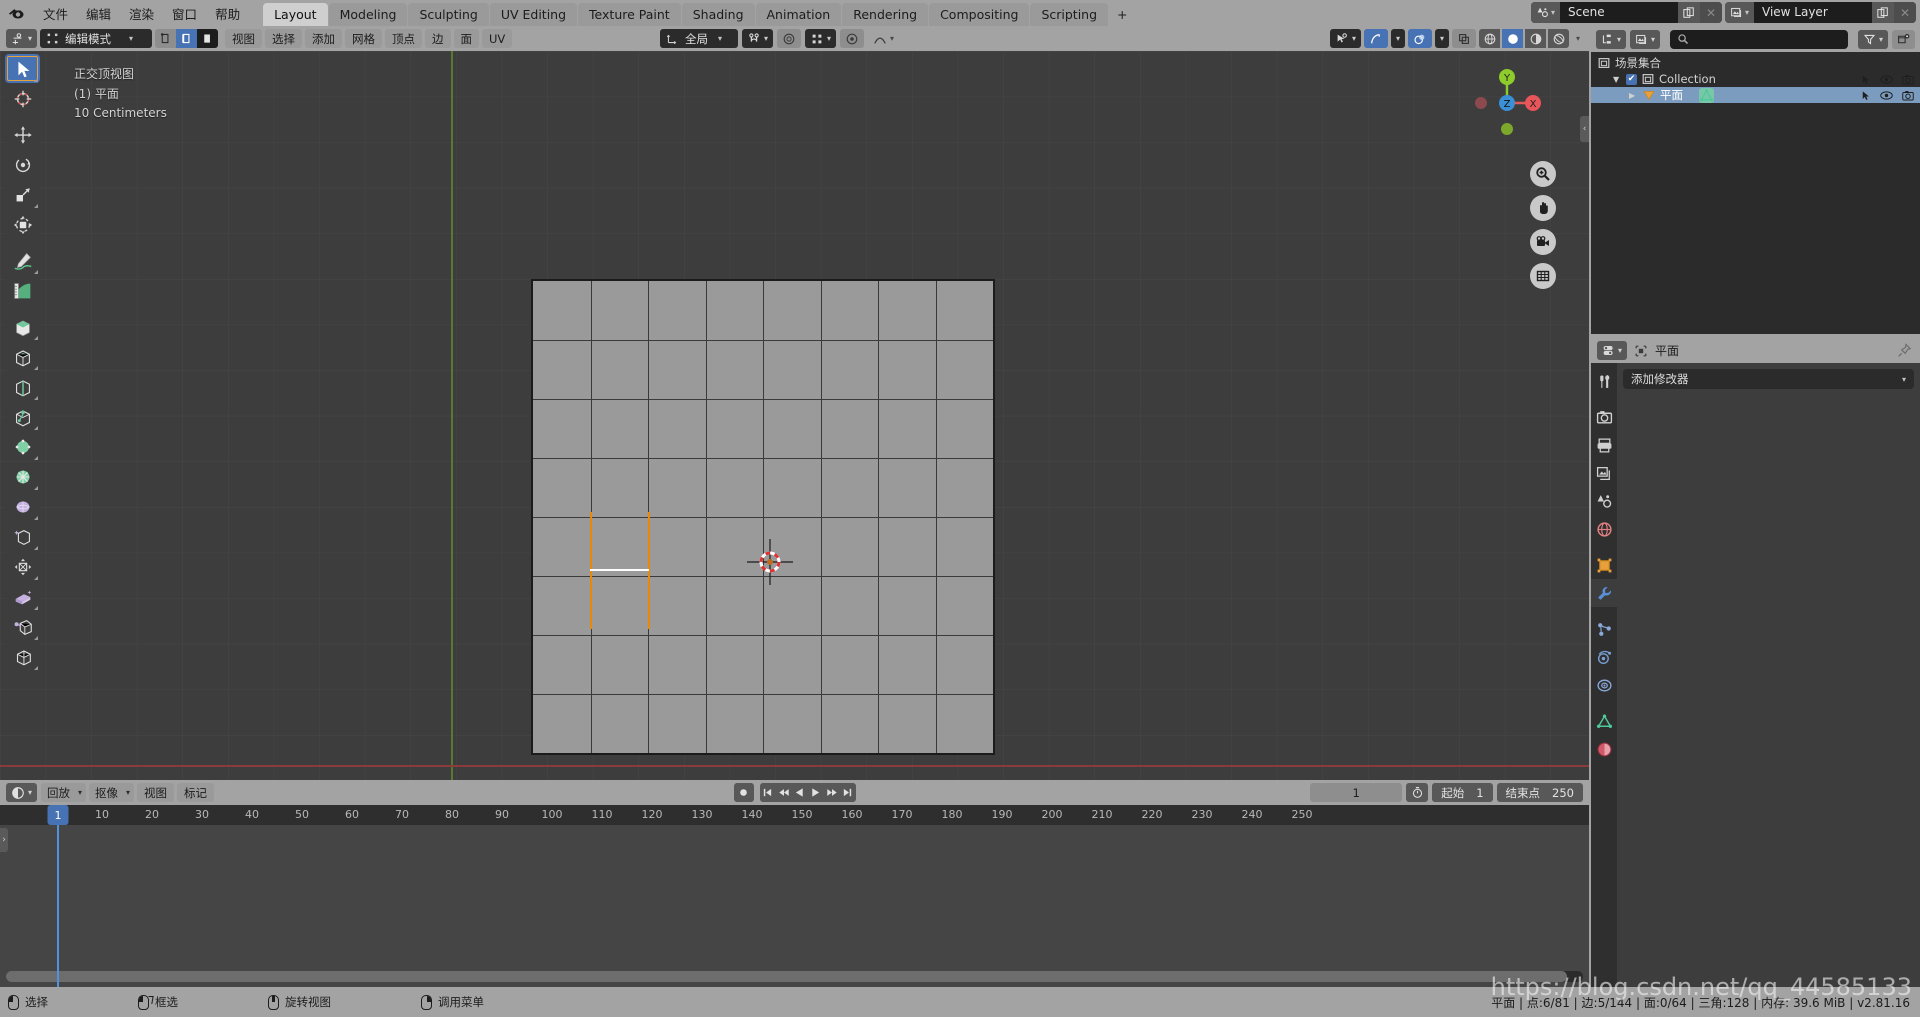 The height and width of the screenshot is (1017, 1920). What do you see at coordinates (1397, 38) in the screenshot?
I see `overlays-dropdown: ▾` at bounding box center [1397, 38].